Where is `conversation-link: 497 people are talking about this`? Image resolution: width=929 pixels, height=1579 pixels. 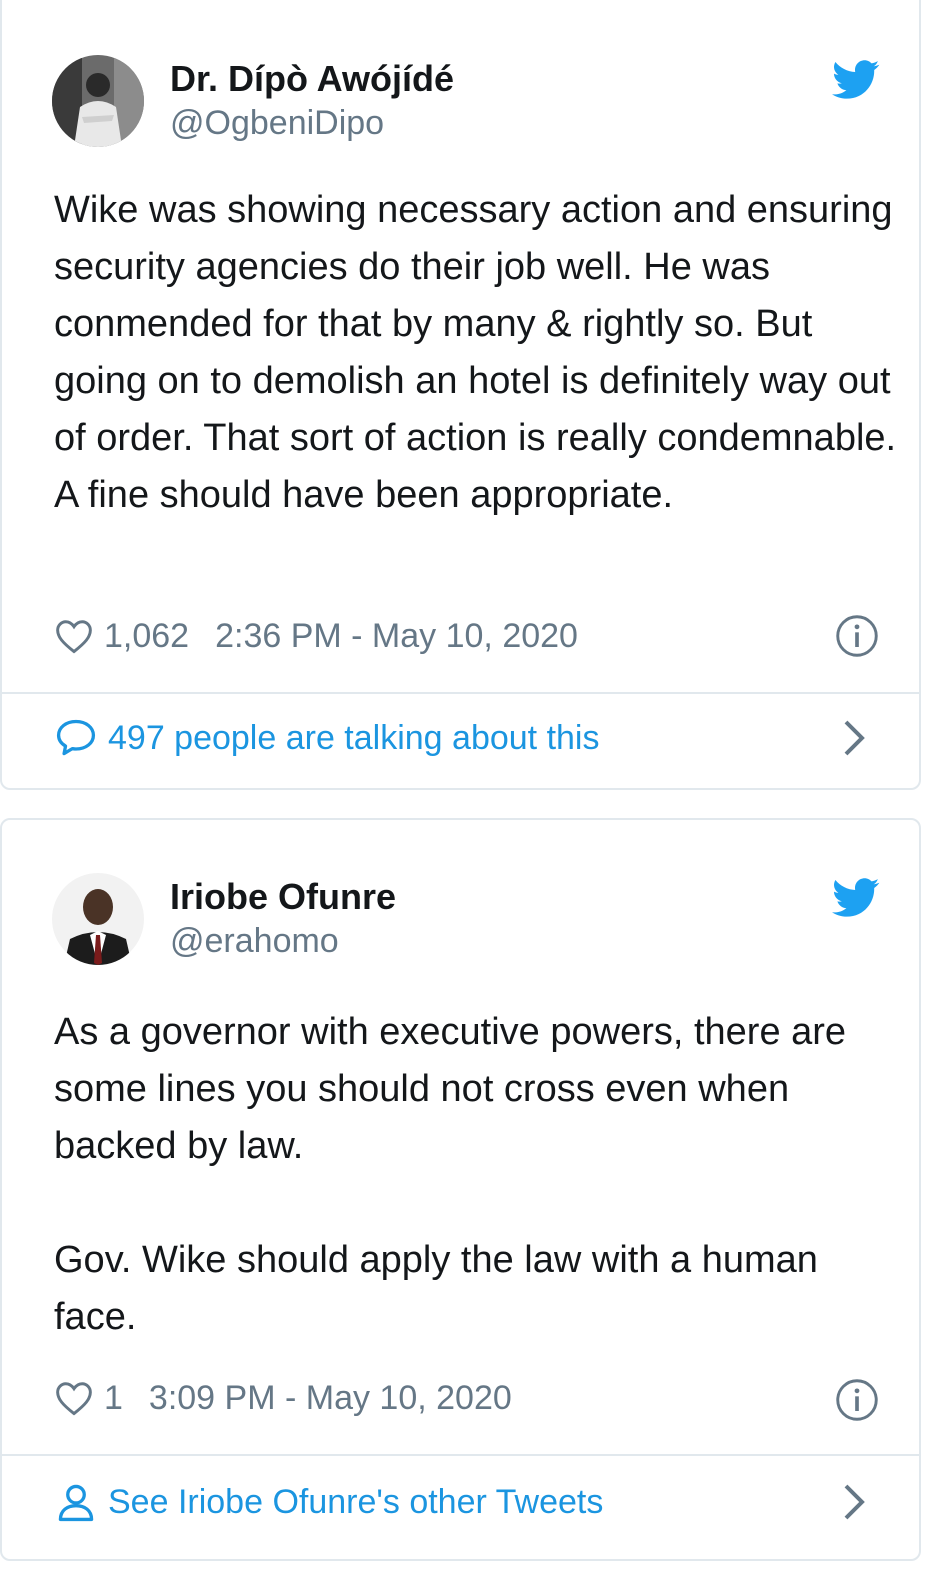 conversation-link: 497 people are talking about this is located at coordinates (466, 738).